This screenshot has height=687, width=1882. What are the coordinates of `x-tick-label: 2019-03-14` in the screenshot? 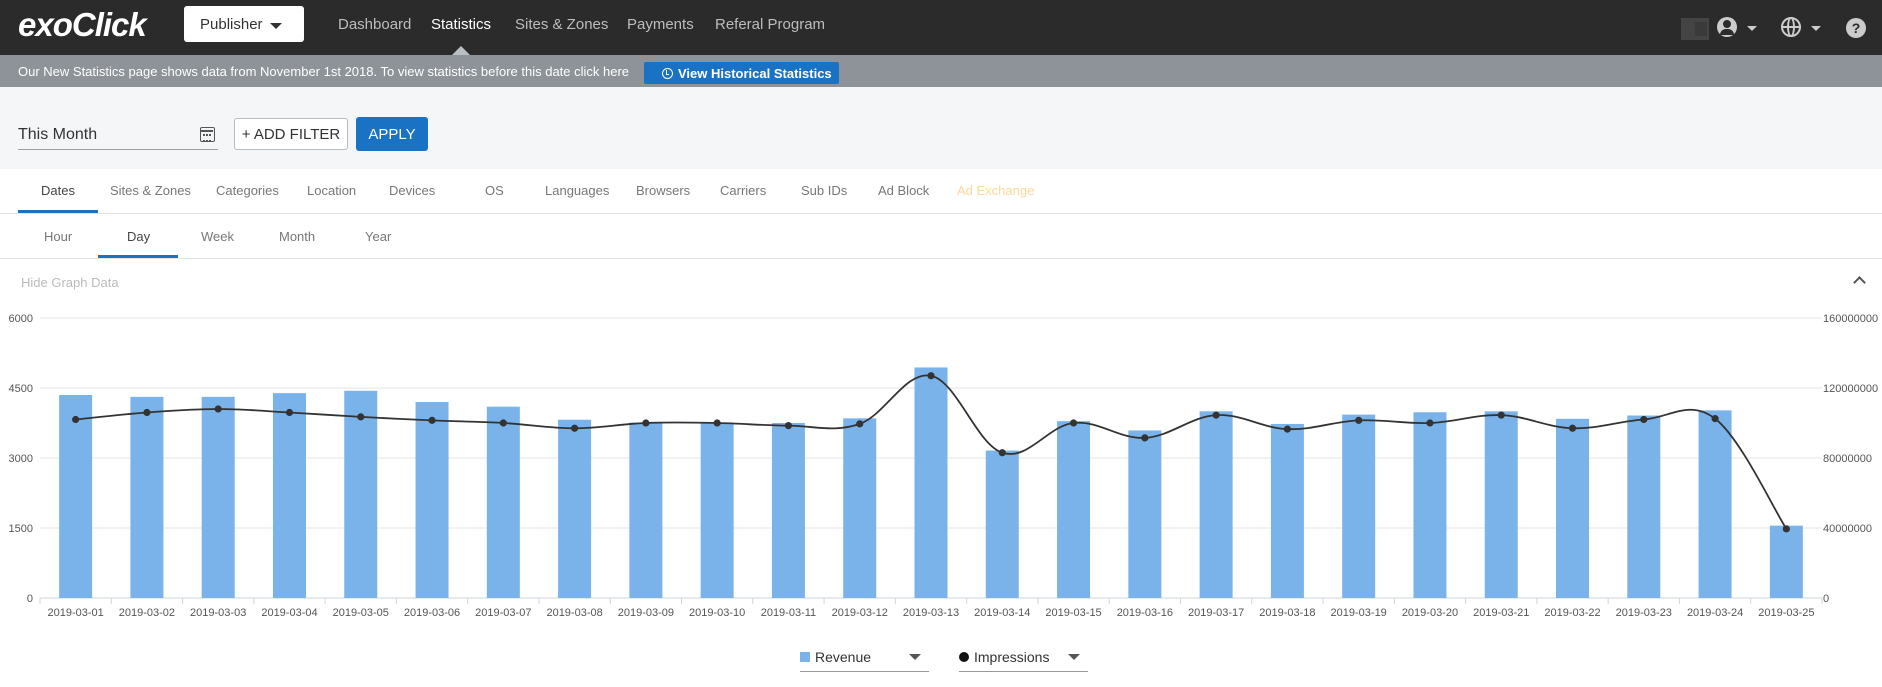 It's located at (1002, 613).